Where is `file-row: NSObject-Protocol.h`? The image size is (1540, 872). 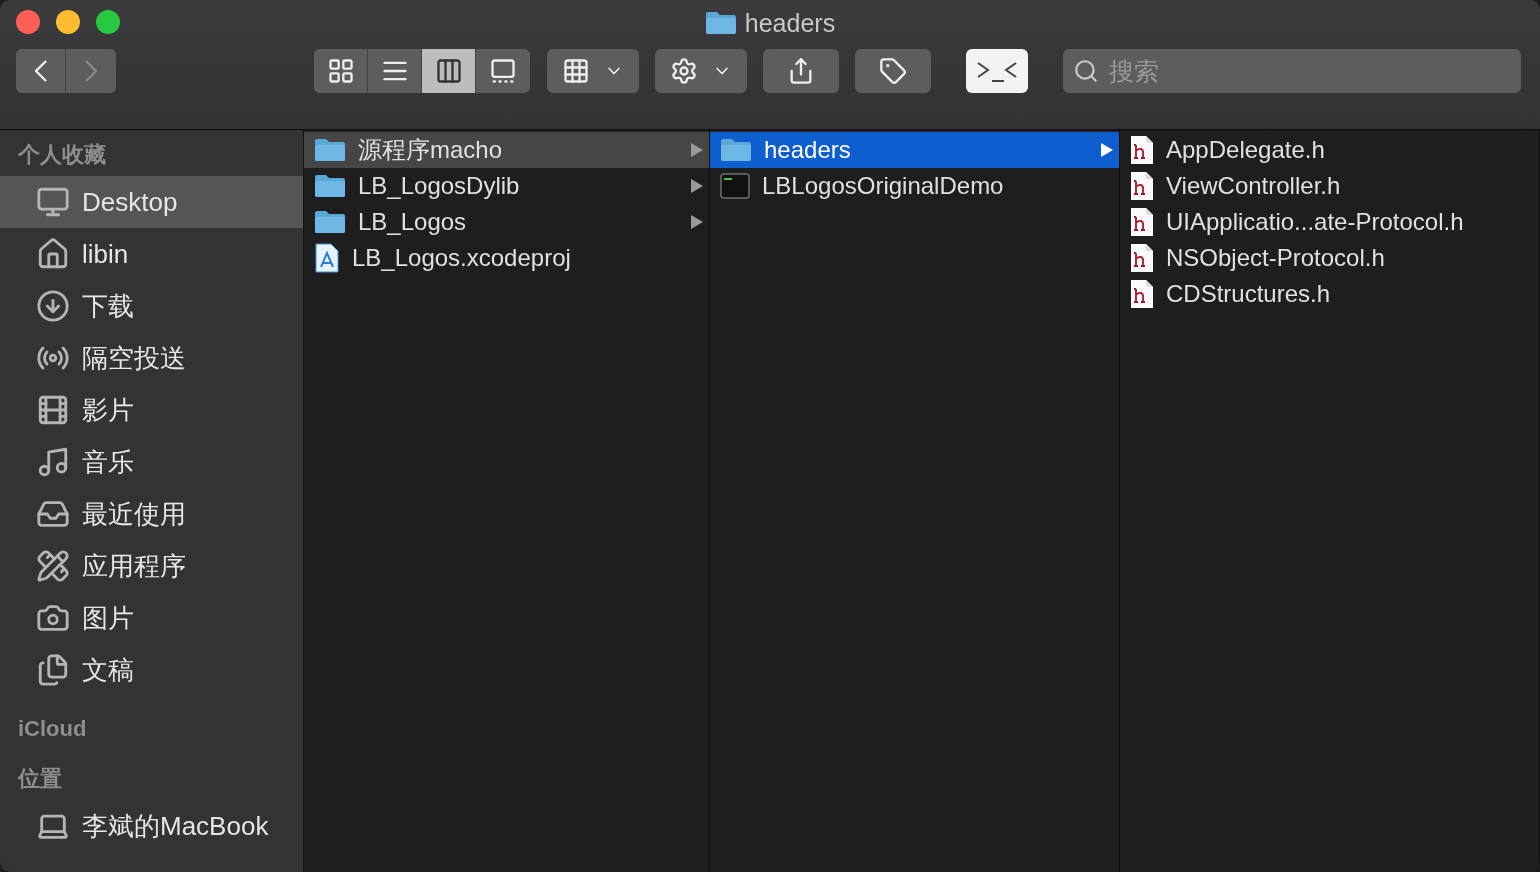
file-row: NSObject-Protocol.h is located at coordinates (1329, 258).